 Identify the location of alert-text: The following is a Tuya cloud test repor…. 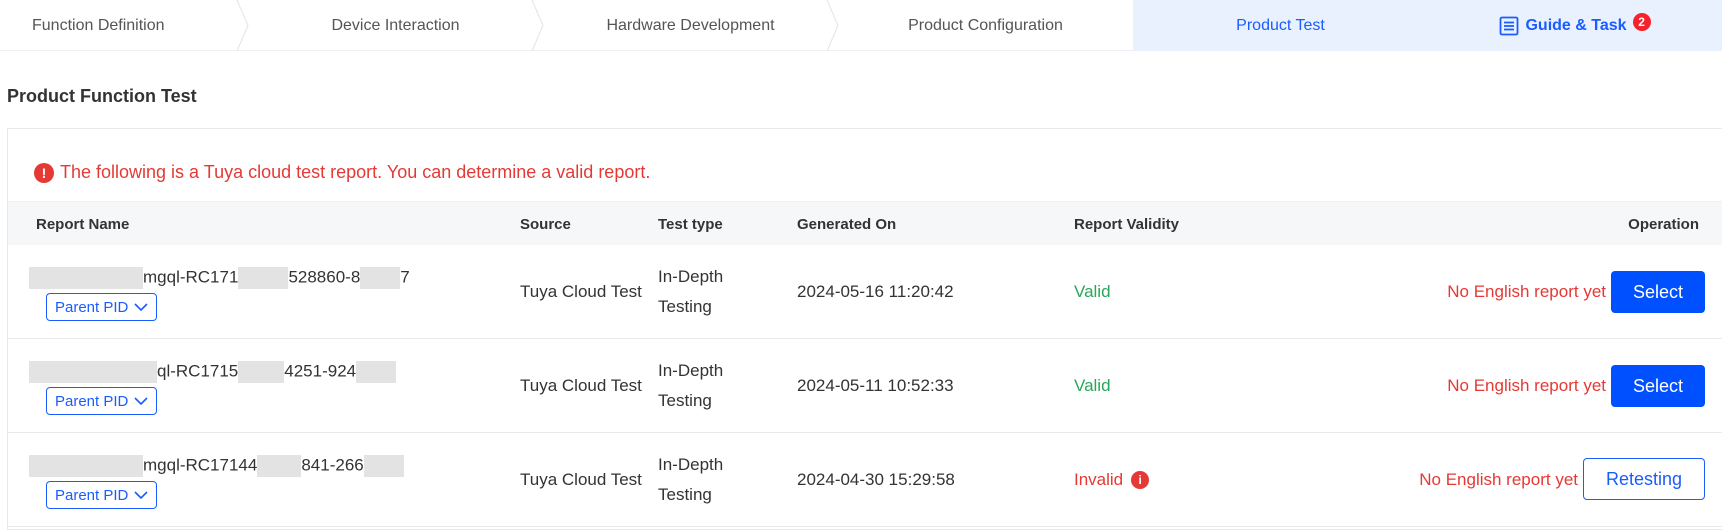
(355, 172).